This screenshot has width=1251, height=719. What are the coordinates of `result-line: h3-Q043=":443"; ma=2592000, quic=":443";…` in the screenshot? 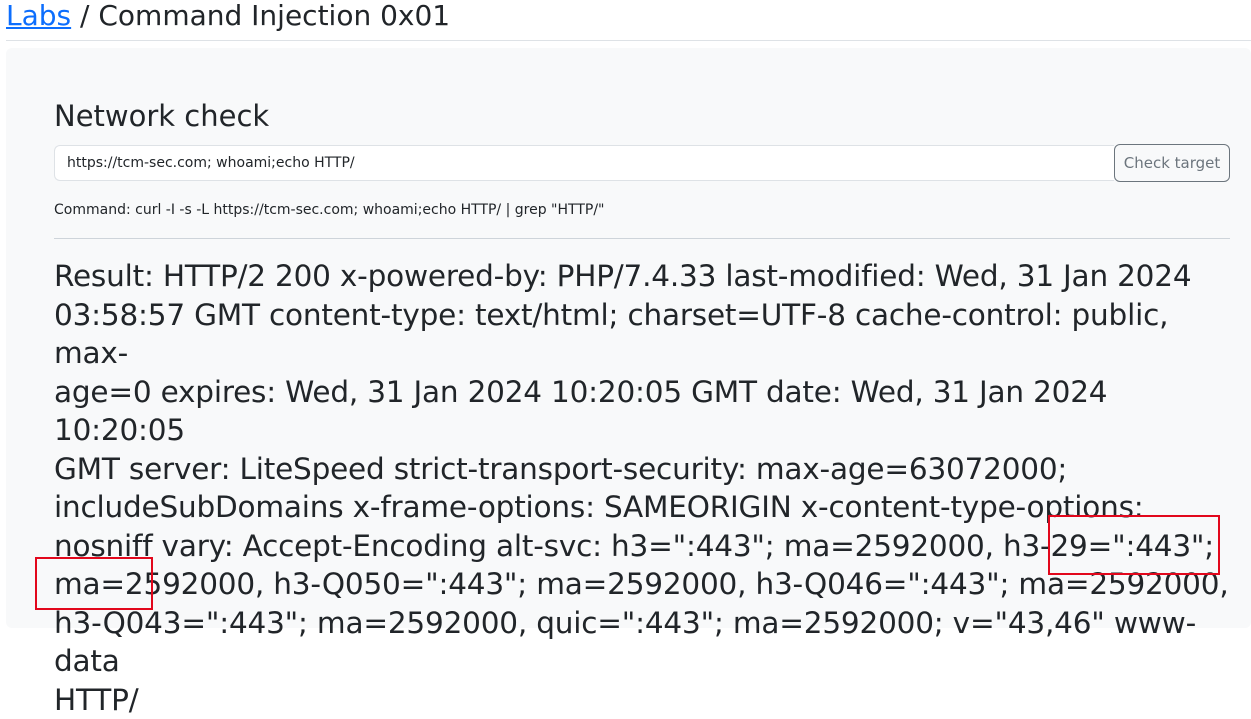 It's located at (649, 642).